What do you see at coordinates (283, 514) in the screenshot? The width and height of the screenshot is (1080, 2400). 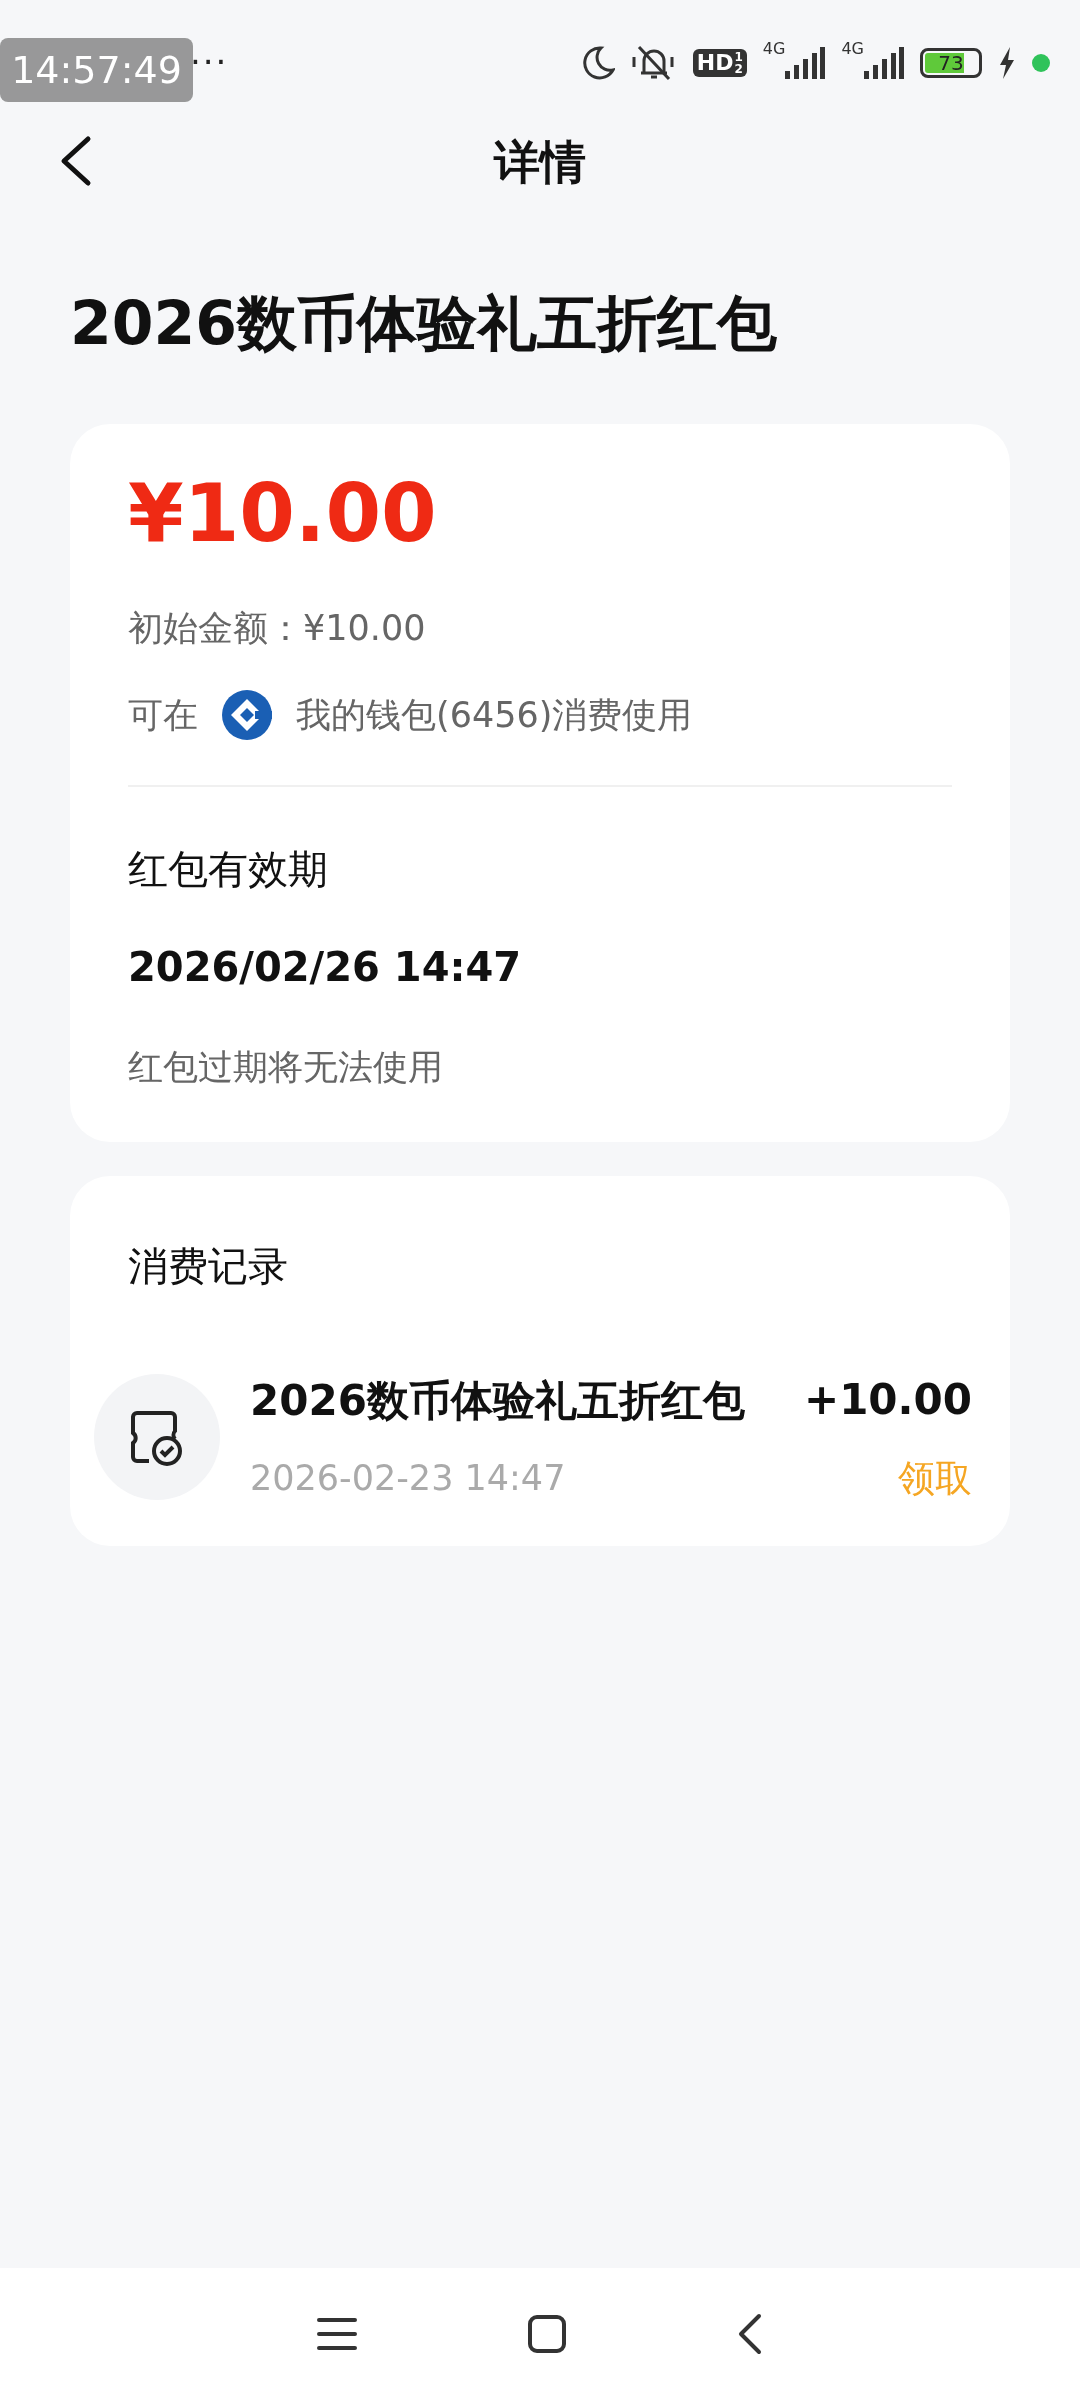 I see `amount: ¥10.00` at bounding box center [283, 514].